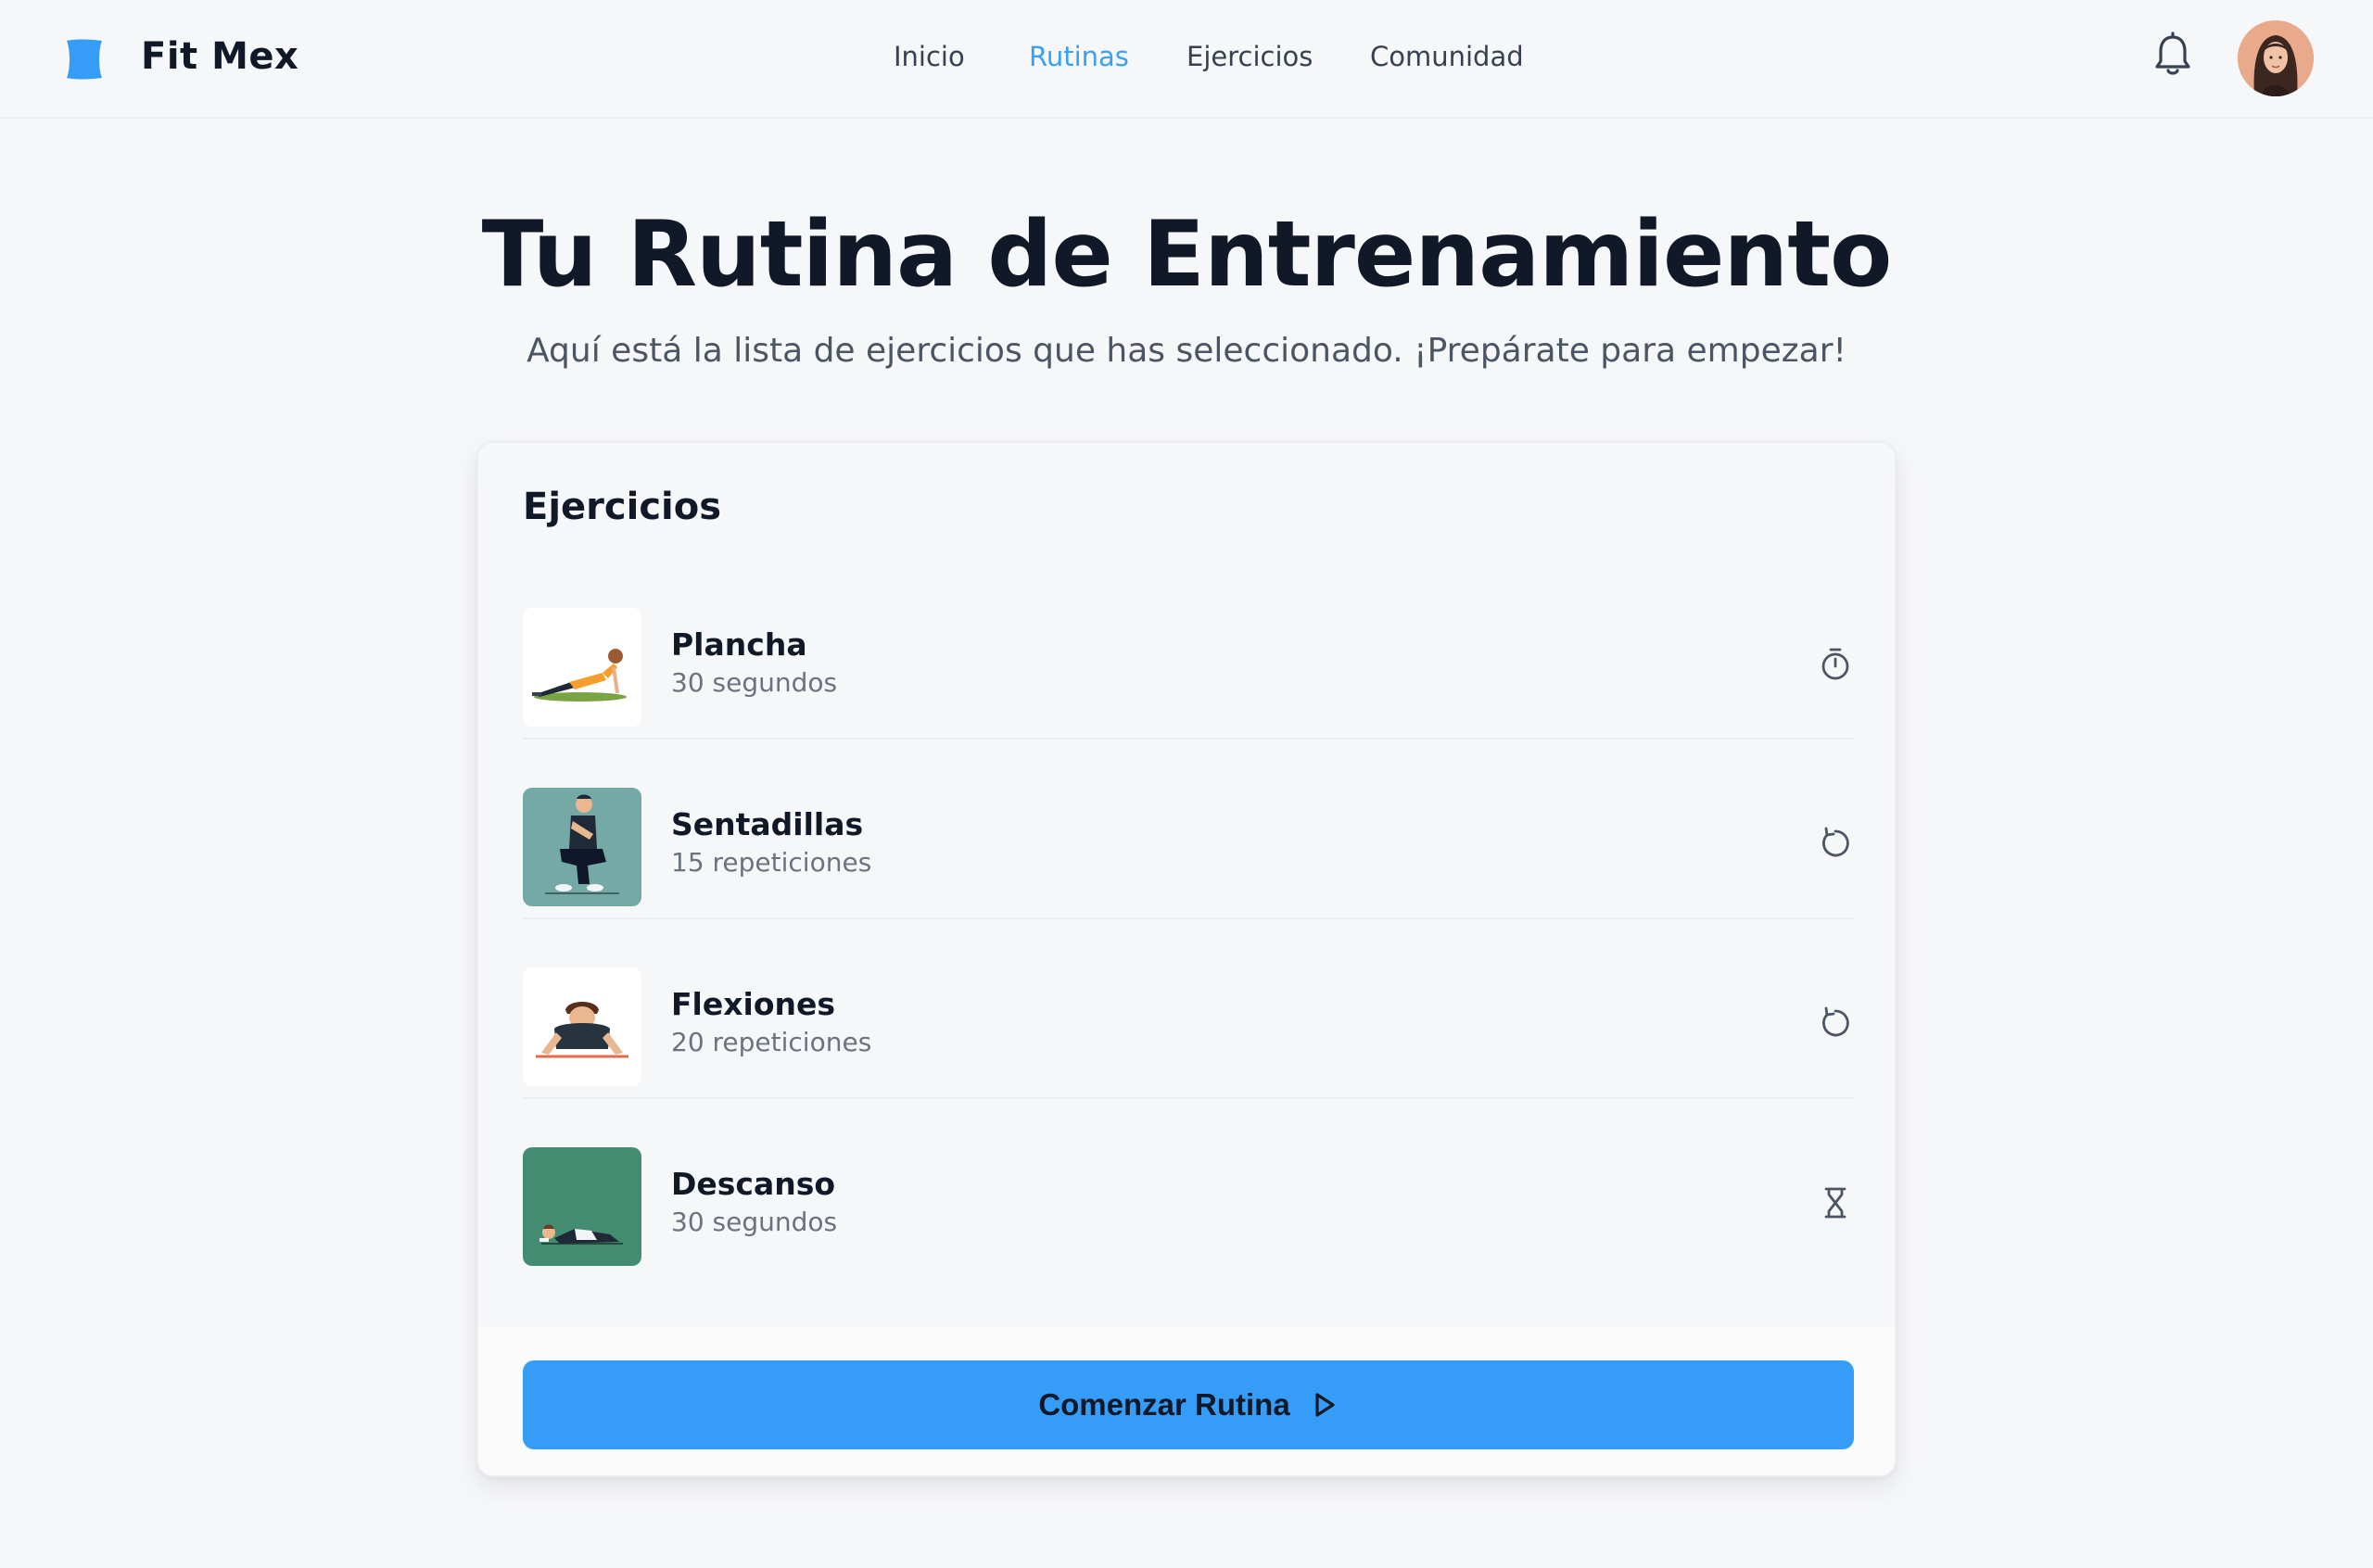 The width and height of the screenshot is (2373, 1568). I want to click on card-title: Ejercicios, so click(622, 507).